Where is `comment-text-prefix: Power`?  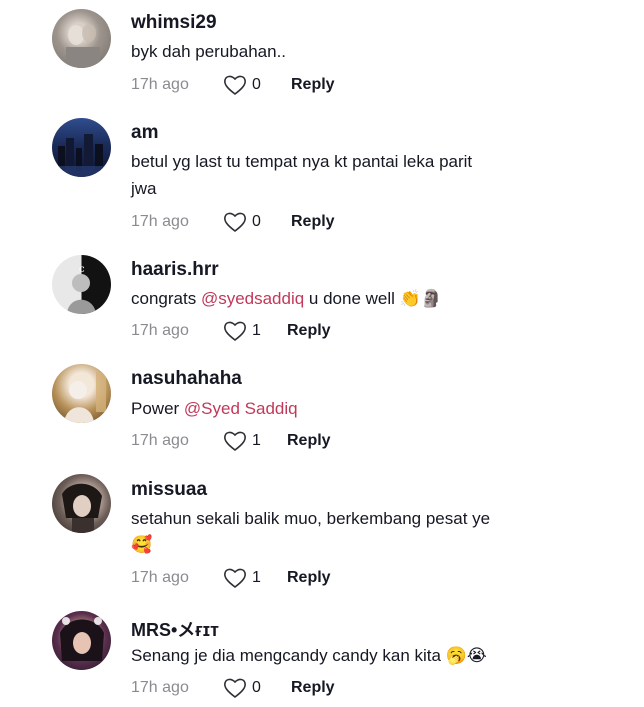 comment-text-prefix: Power is located at coordinates (157, 408).